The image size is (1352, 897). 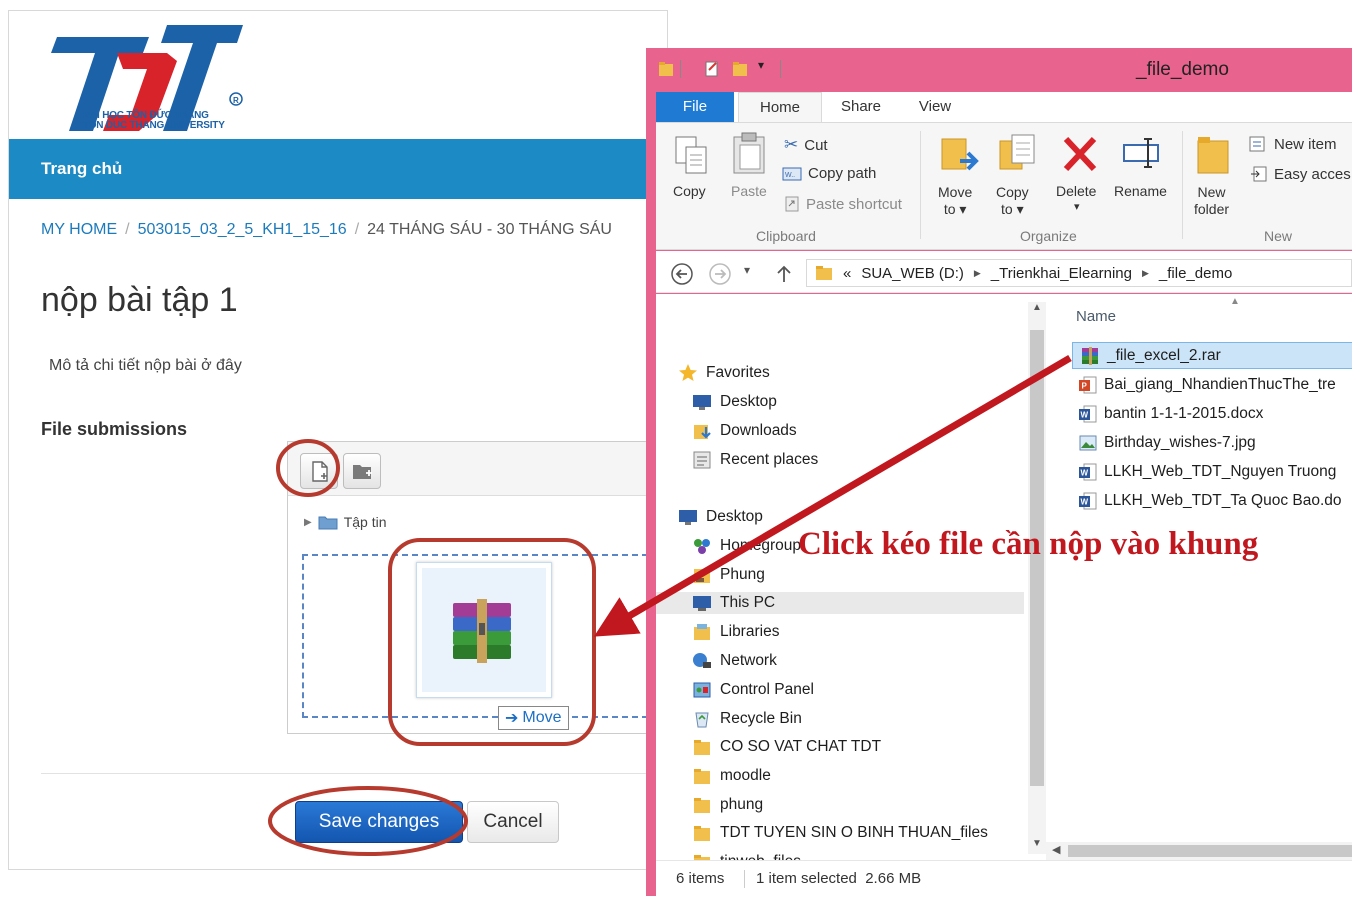 What do you see at coordinates (682, 274) in the screenshot?
I see `back-icon` at bounding box center [682, 274].